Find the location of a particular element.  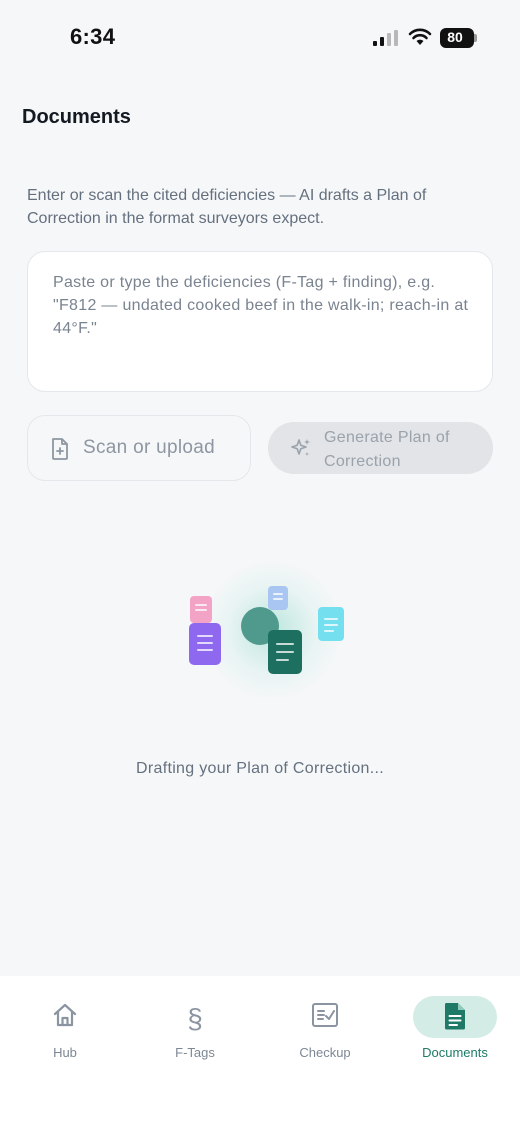

section-icon: § is located at coordinates (195, 1017).